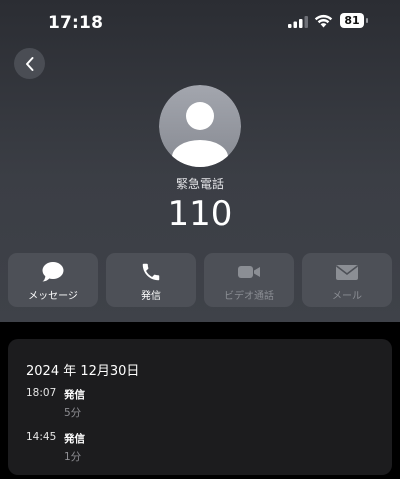 The width and height of the screenshot is (400, 479). What do you see at coordinates (367, 20) in the screenshot?
I see `battery-tip` at bounding box center [367, 20].